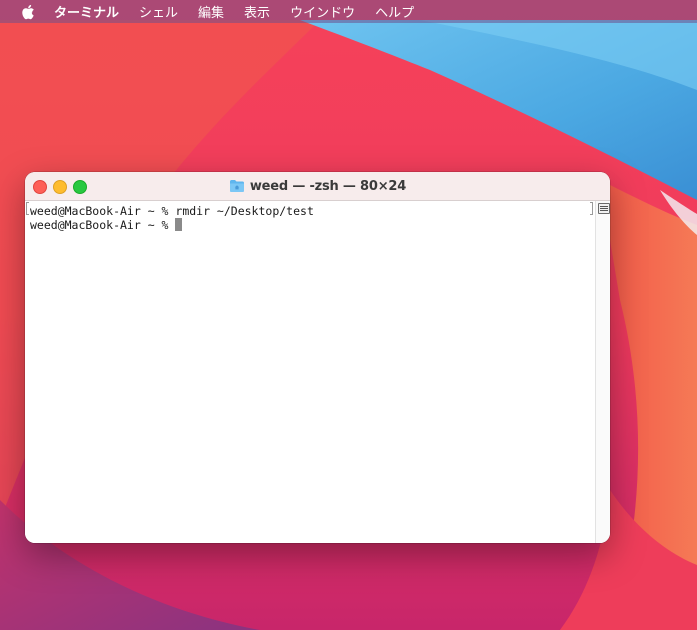 The image size is (697, 630). Describe the element at coordinates (103, 225) in the screenshot. I see `terminal-prompt: weed@MacBook-Air ~ %` at that location.